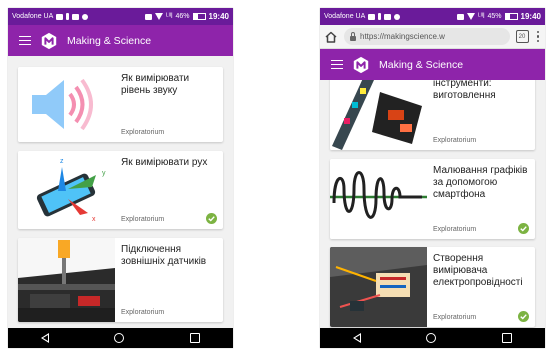 This screenshot has height=349, width=547. Describe the element at coordinates (478, 270) in the screenshot. I see `card-title: Створення вимірювача електропровідності` at that location.